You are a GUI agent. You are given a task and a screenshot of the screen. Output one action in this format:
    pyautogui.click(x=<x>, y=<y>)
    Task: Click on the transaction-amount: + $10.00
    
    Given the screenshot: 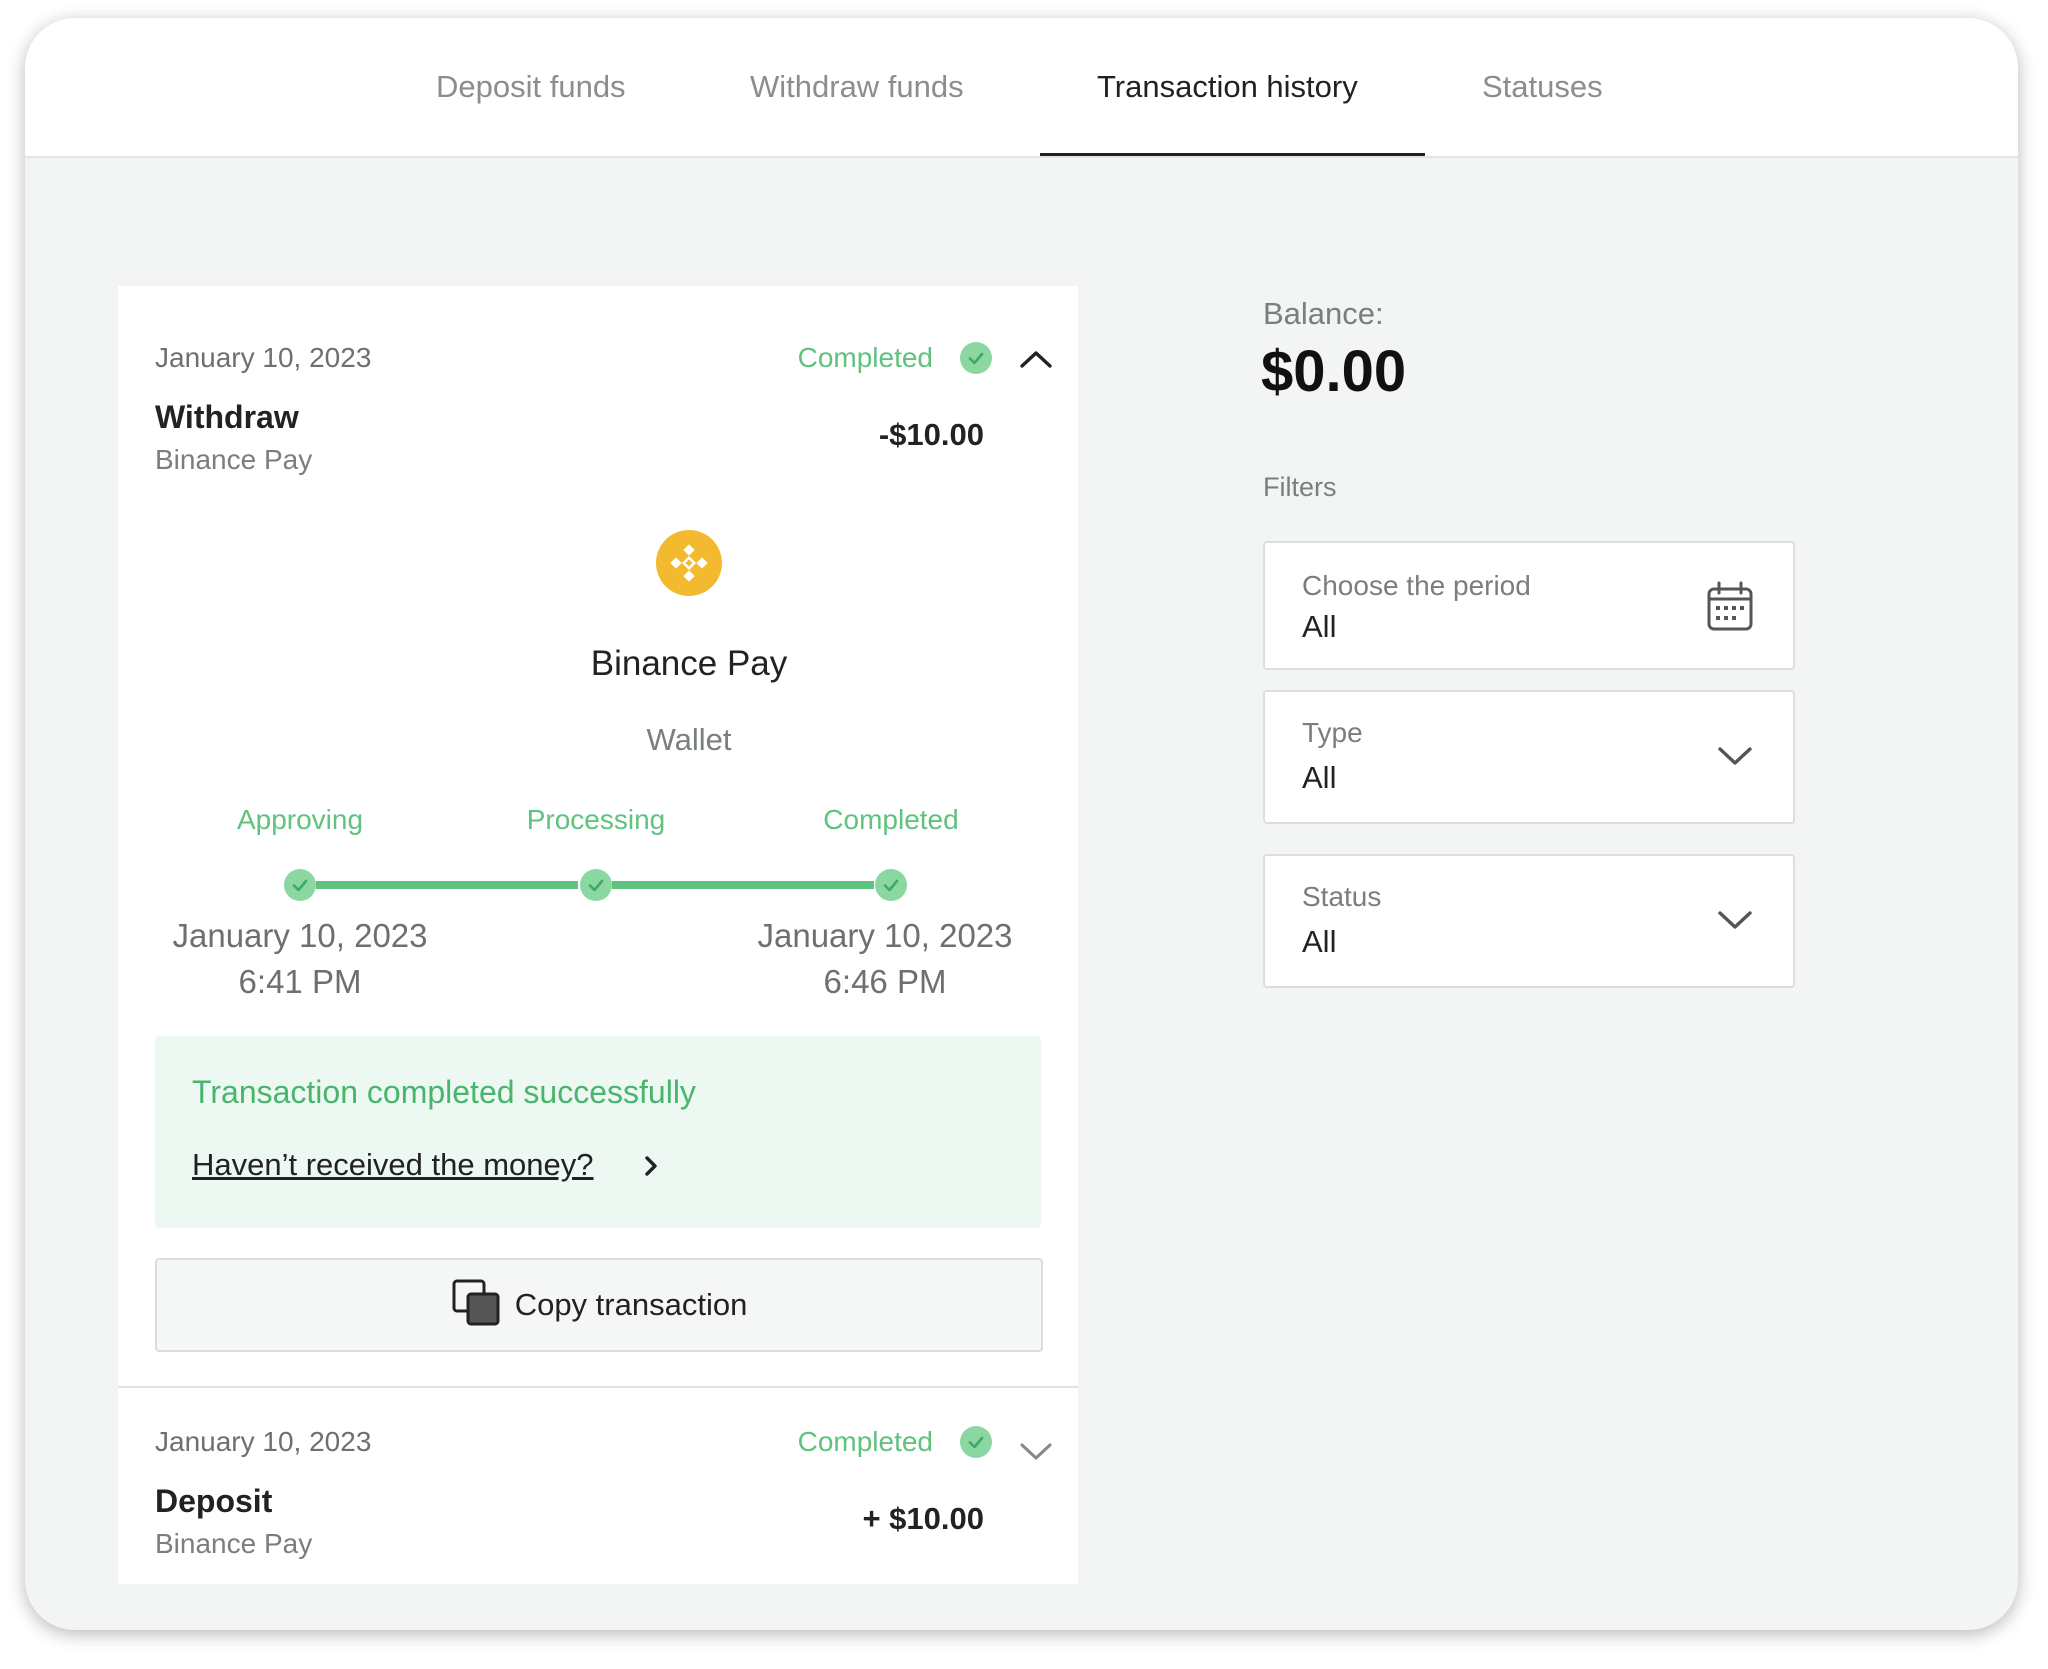 What is the action you would take?
    pyautogui.click(x=923, y=1518)
    